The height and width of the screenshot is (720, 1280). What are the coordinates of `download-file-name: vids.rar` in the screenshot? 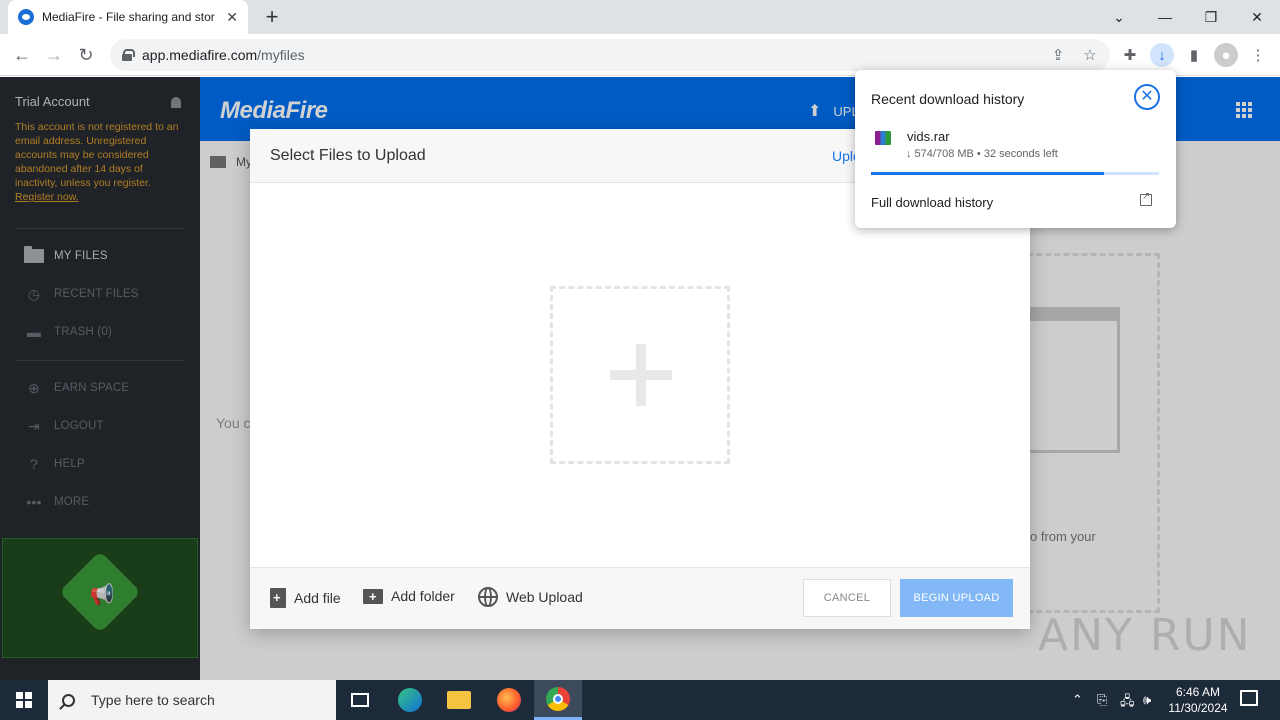 It's located at (928, 136).